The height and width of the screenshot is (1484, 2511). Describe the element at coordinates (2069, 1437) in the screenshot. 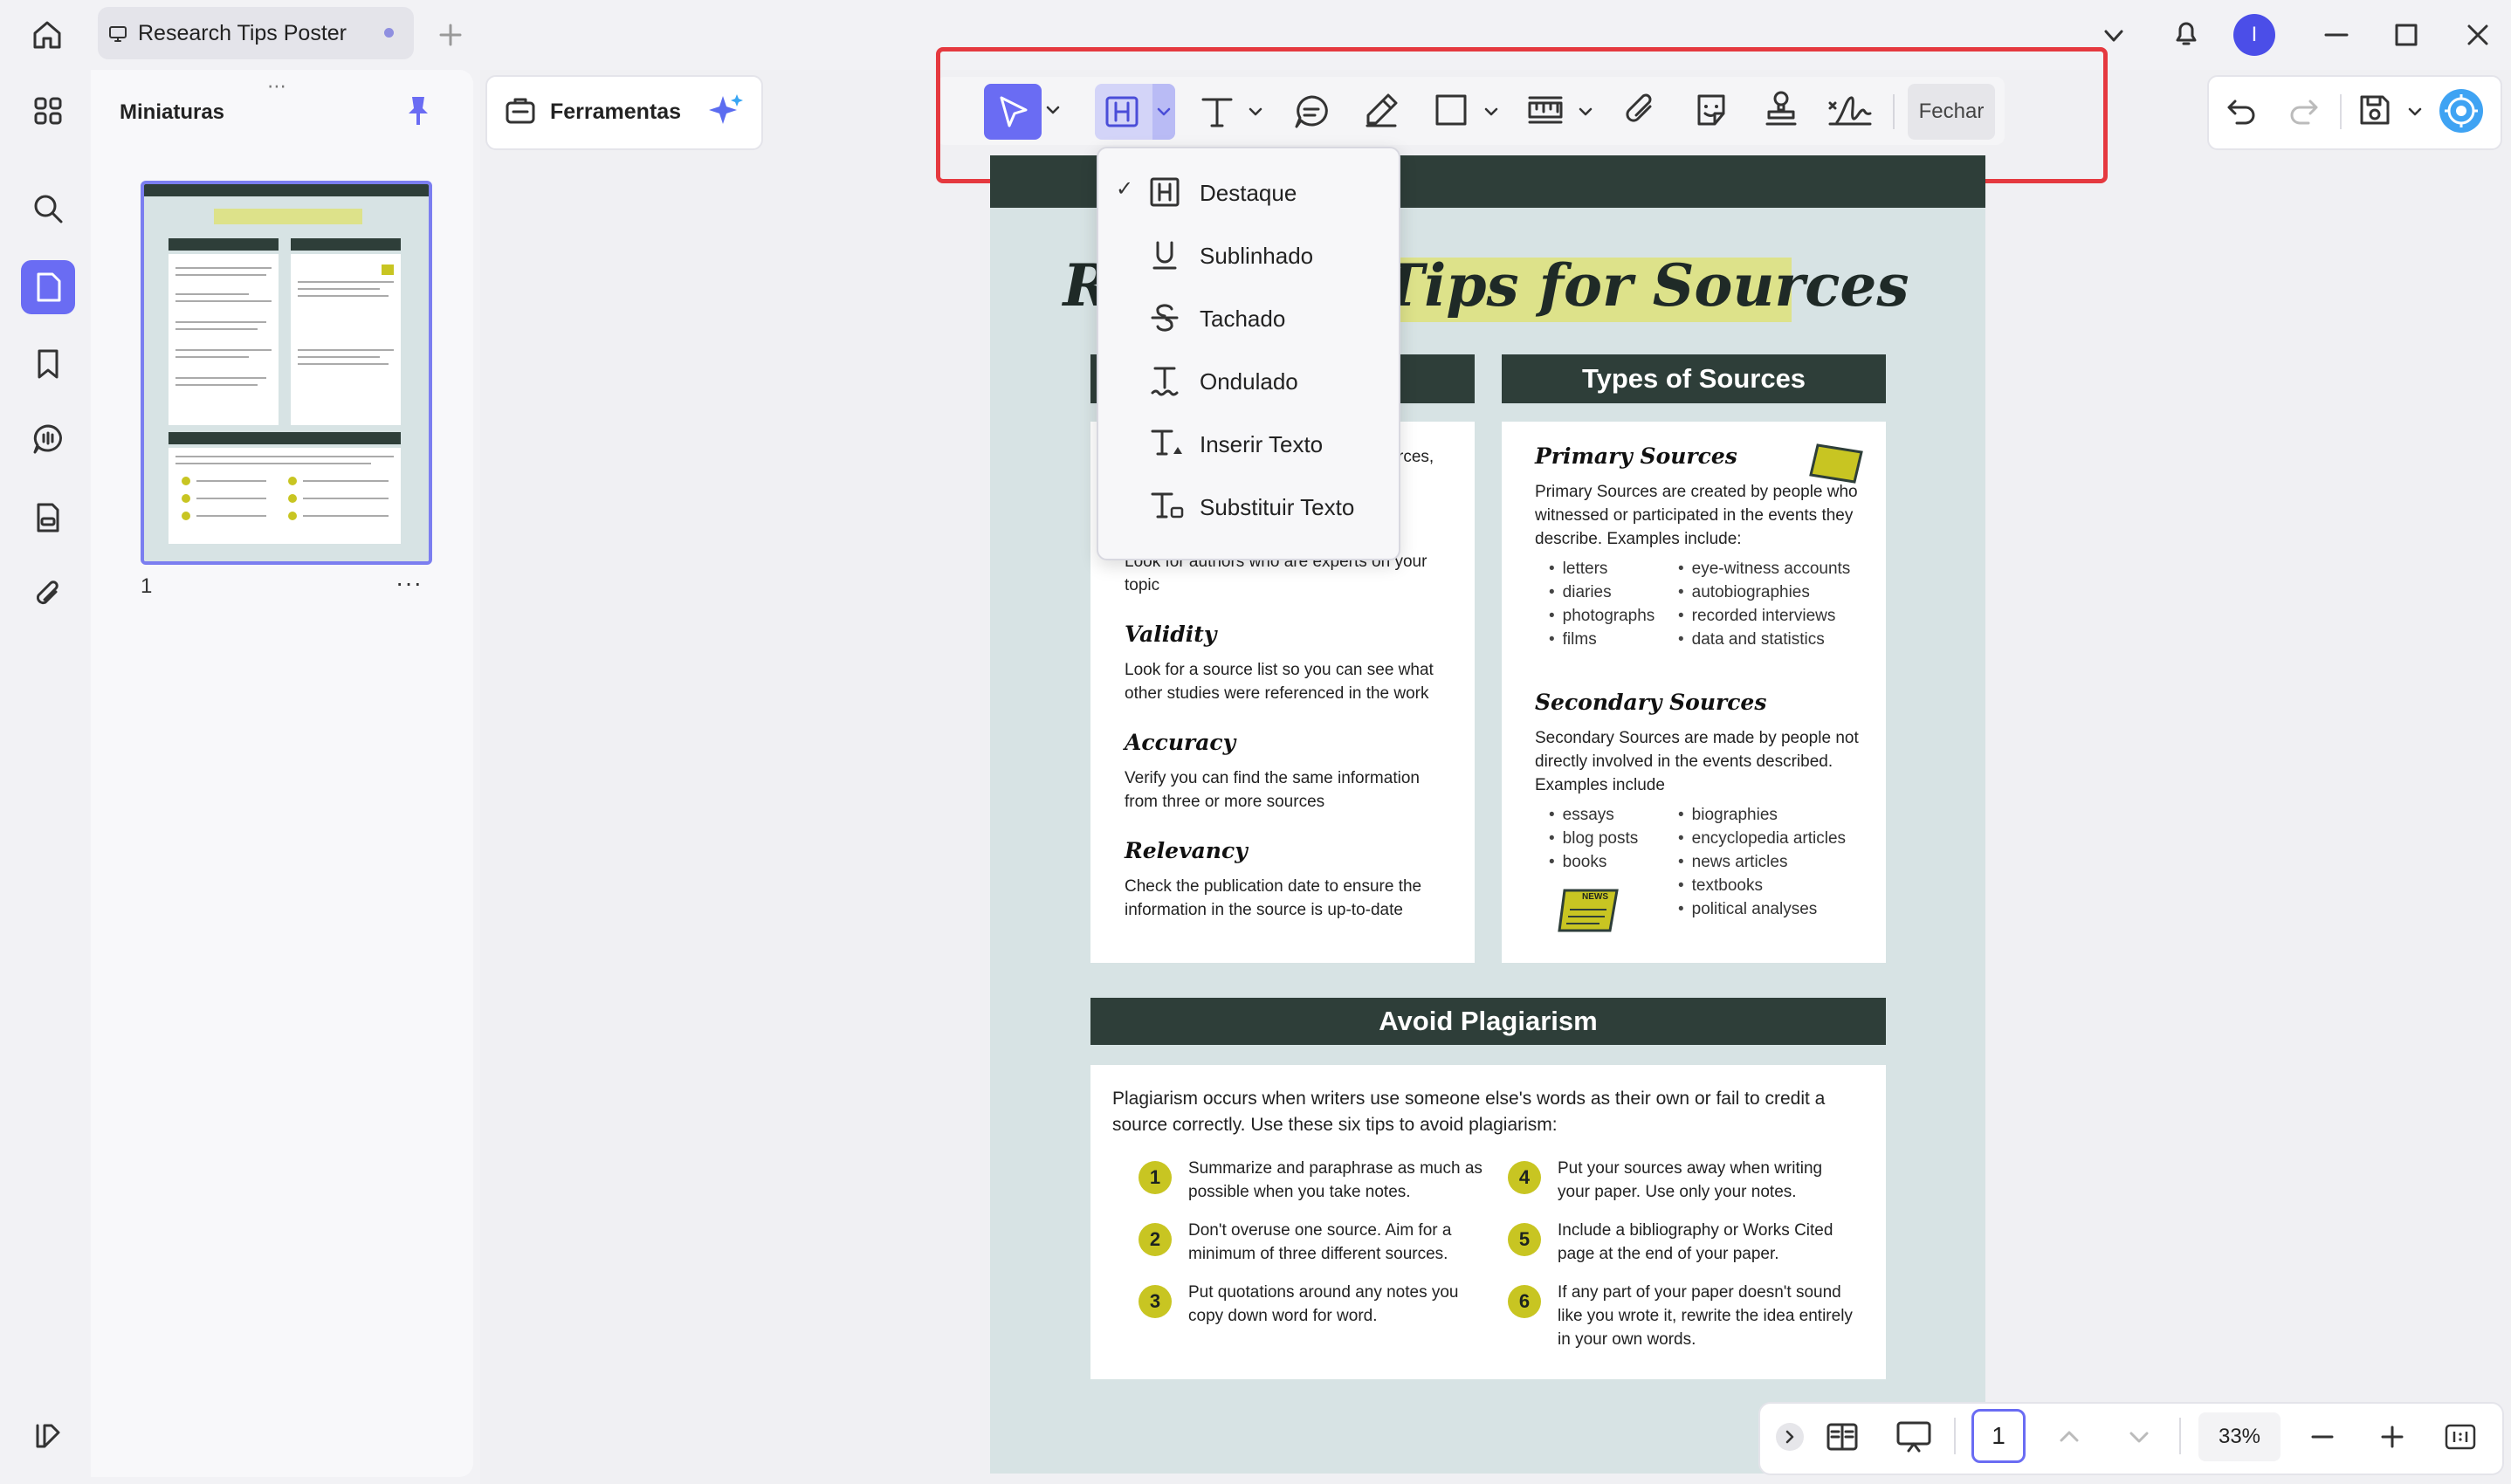

I see `previous-page-icon` at that location.